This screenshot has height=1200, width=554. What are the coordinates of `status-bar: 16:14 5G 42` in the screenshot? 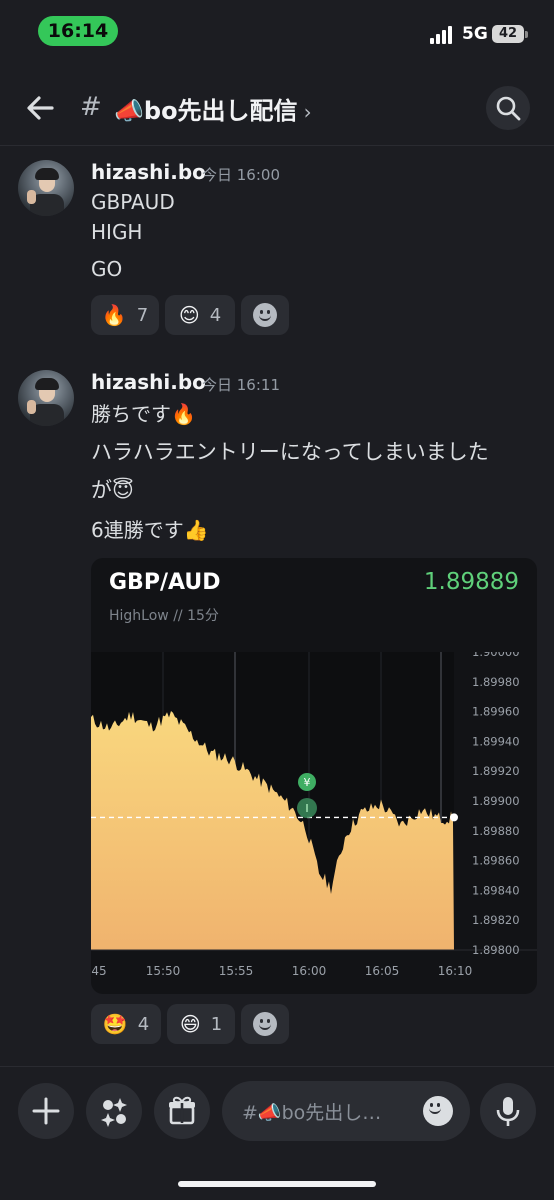 It's located at (277, 32).